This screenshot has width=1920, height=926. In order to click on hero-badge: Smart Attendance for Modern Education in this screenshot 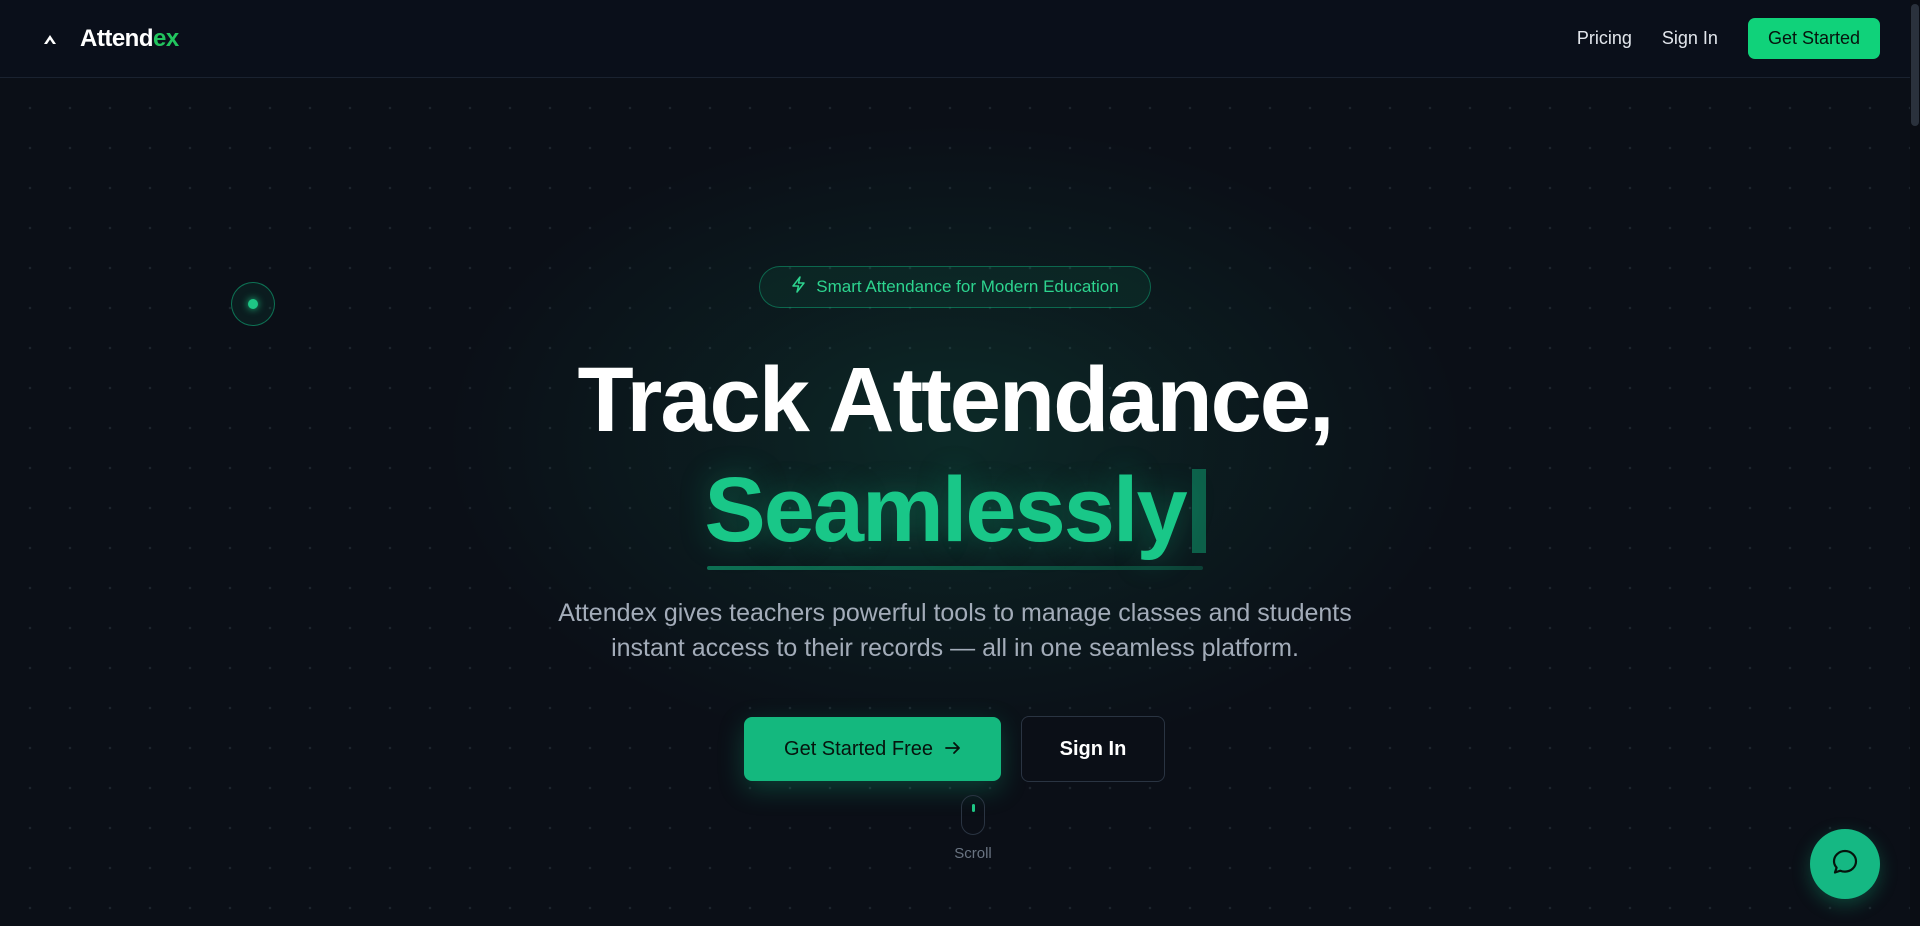, I will do `click(955, 287)`.